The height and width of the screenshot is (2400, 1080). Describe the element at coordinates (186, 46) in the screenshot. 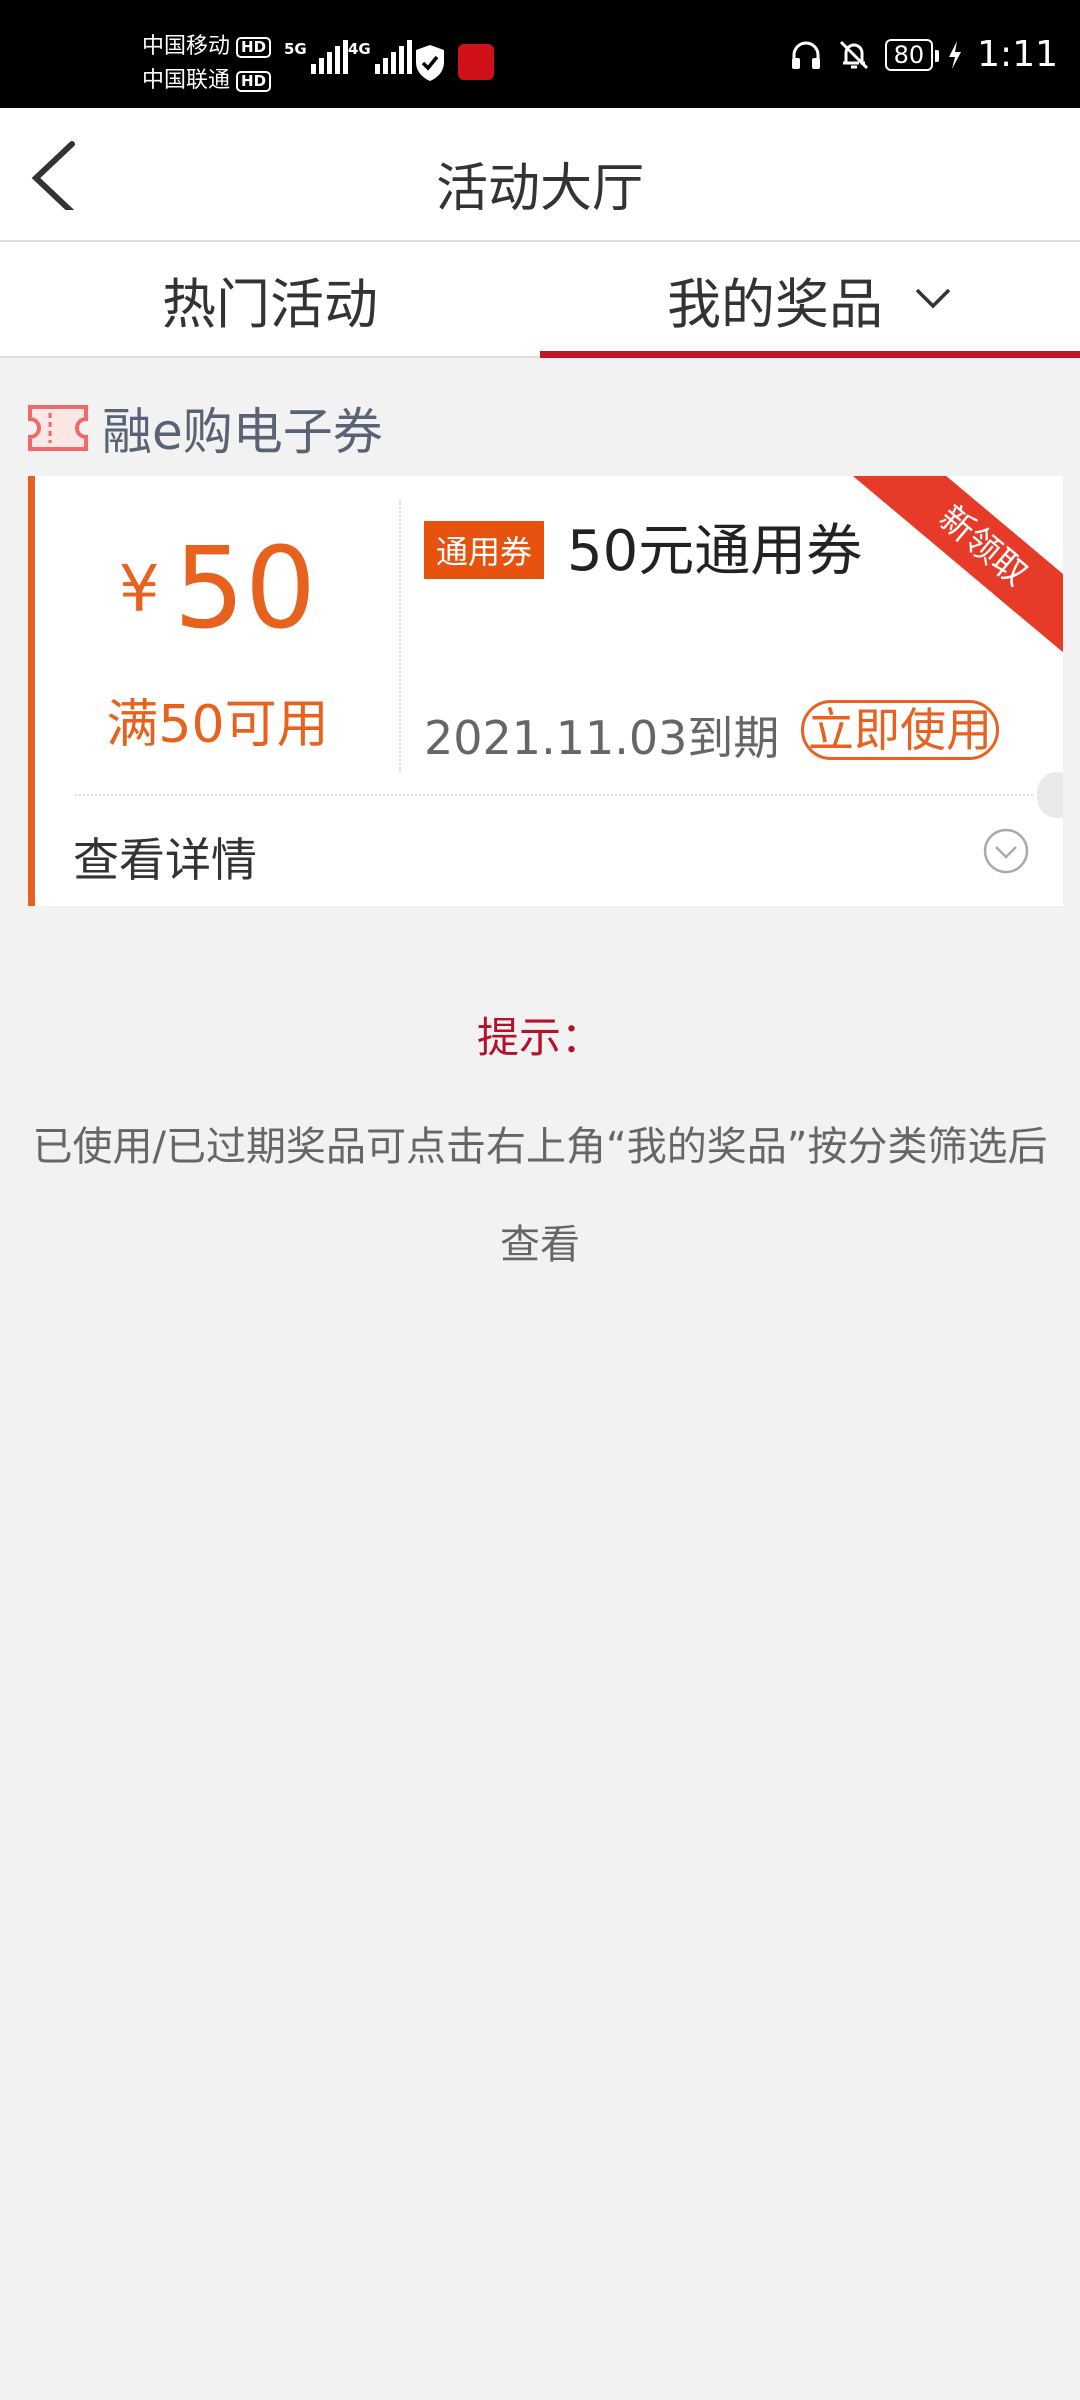

I see `carrier-1: 中国移动` at that location.